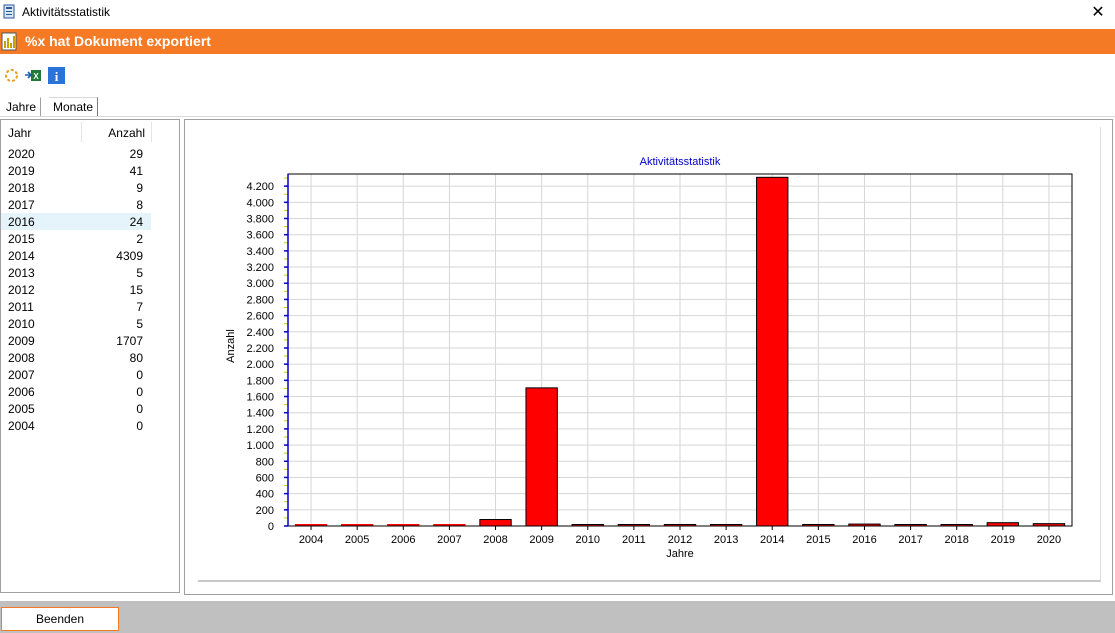 Image resolution: width=1115 pixels, height=633 pixels. Describe the element at coordinates (21, 375) in the screenshot. I see `list-item-year: 2007` at that location.